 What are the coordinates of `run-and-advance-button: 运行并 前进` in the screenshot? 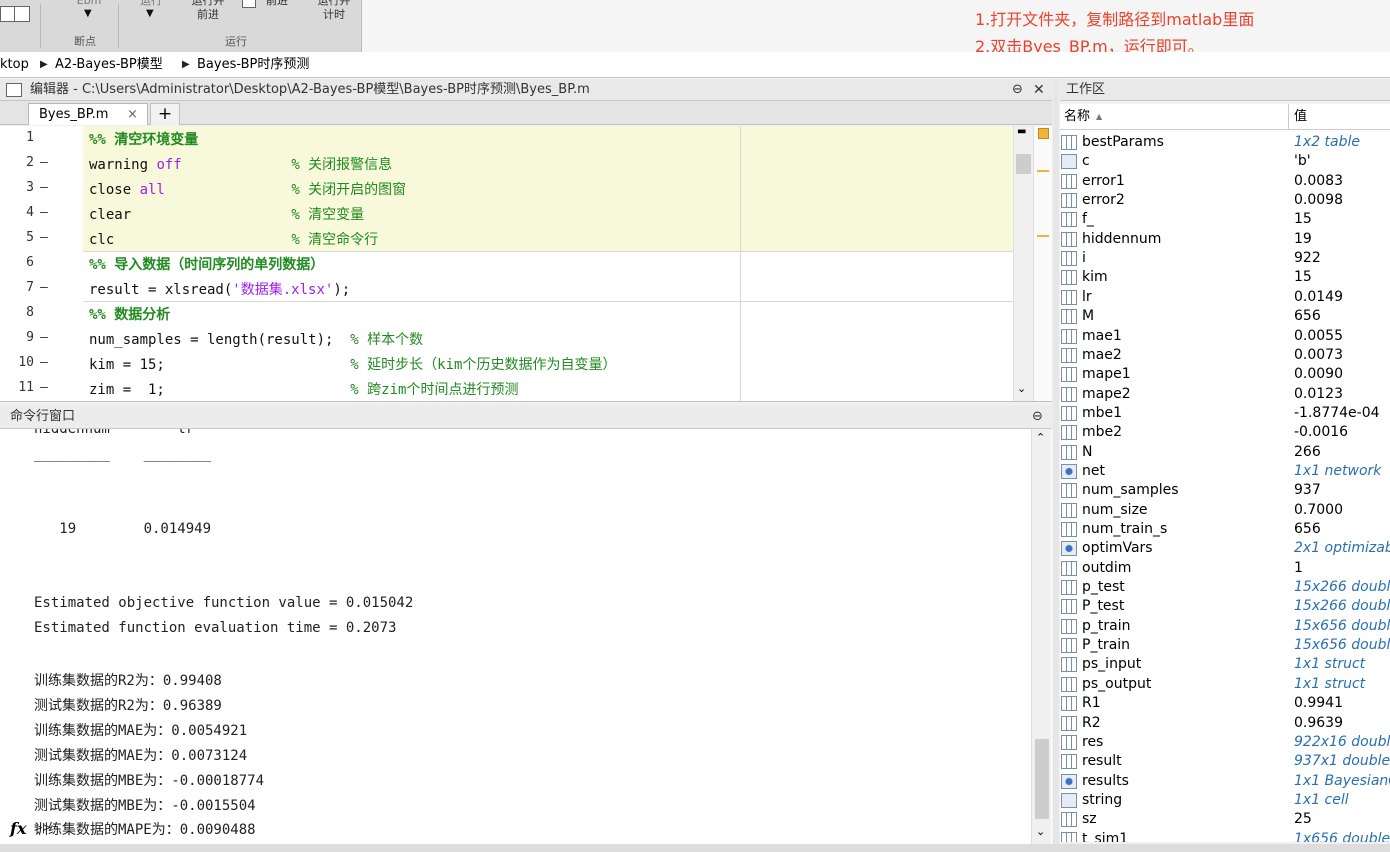 It's located at (208, 11).